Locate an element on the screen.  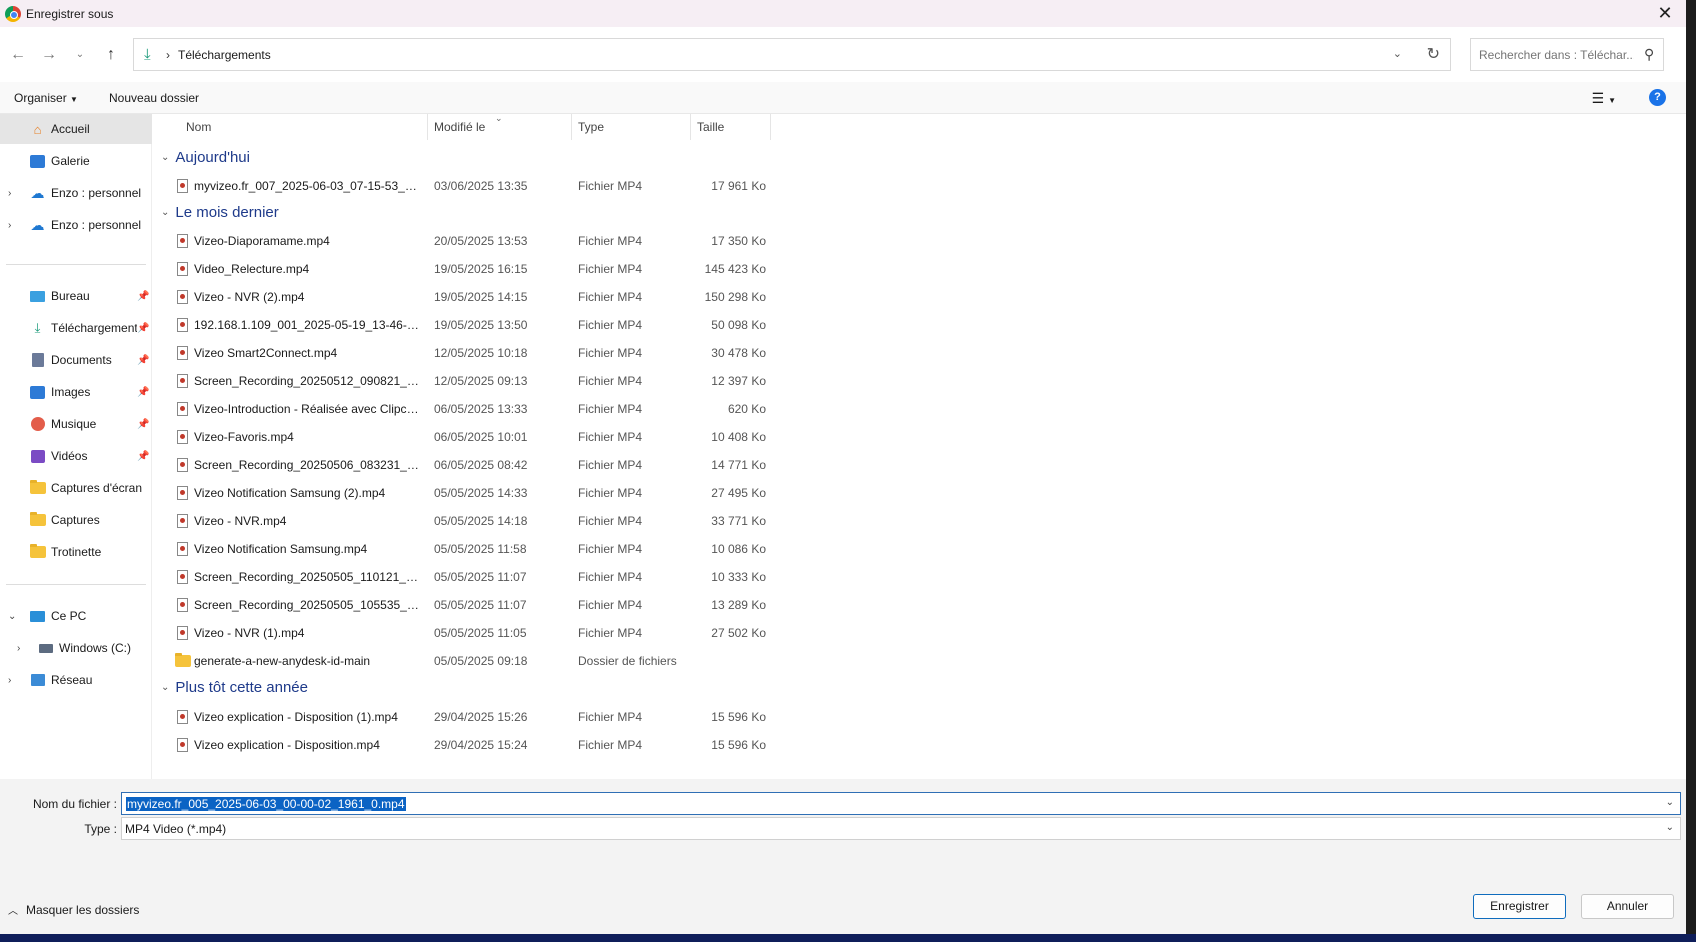
save-button: Enregistrer is located at coordinates (1519, 906).